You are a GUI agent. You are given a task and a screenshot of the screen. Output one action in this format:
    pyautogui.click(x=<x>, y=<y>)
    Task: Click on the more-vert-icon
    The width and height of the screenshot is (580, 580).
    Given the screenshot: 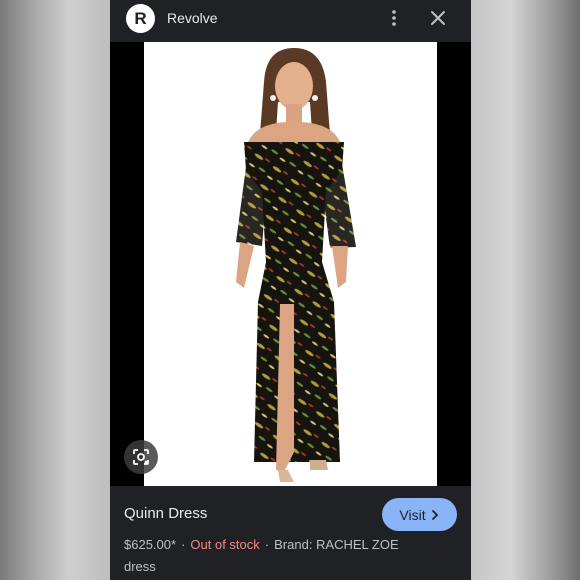 What is the action you would take?
    pyautogui.click(x=394, y=18)
    